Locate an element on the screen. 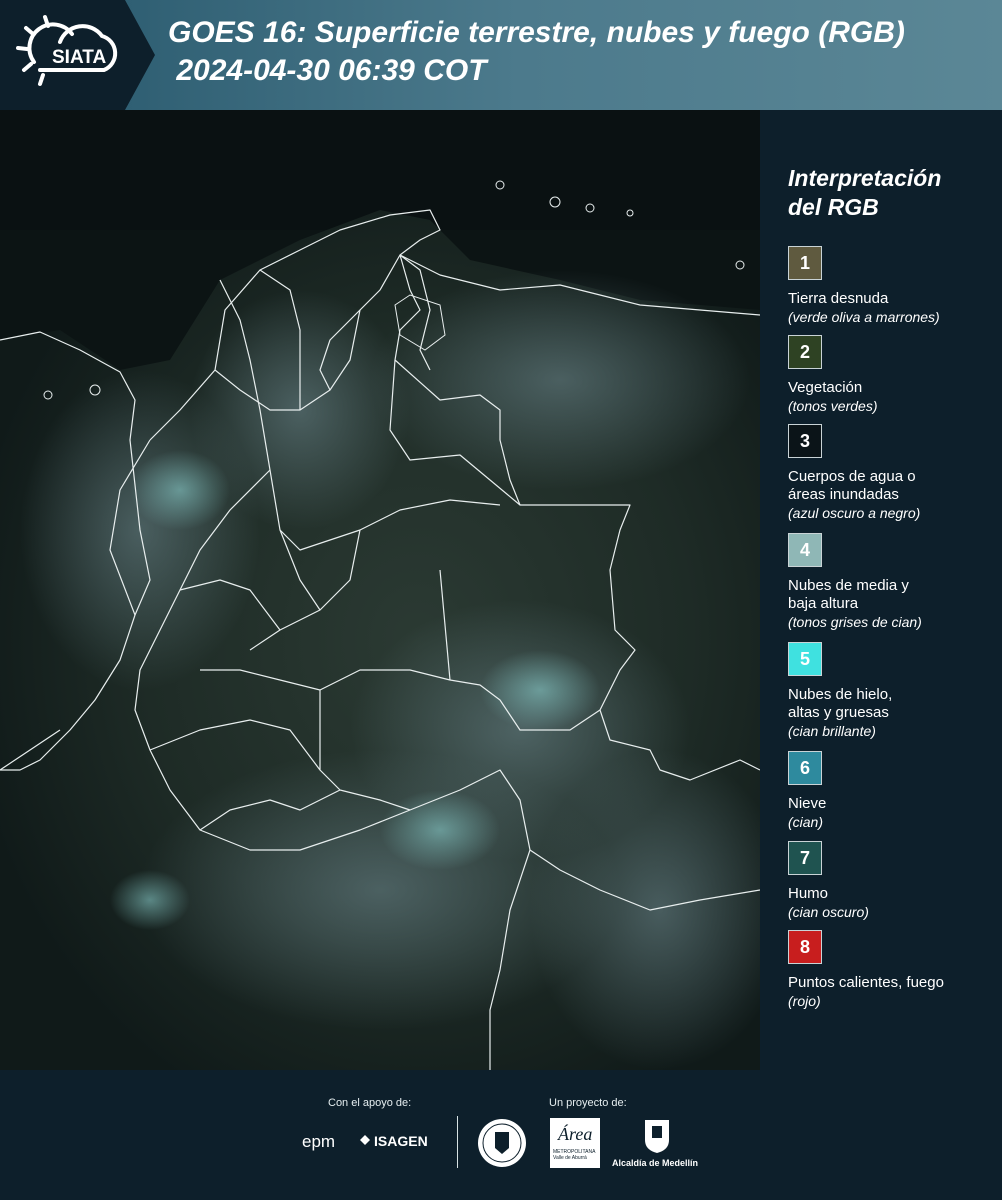 The height and width of the screenshot is (1200, 1002). isagen-icon is located at coordinates (365, 1140).